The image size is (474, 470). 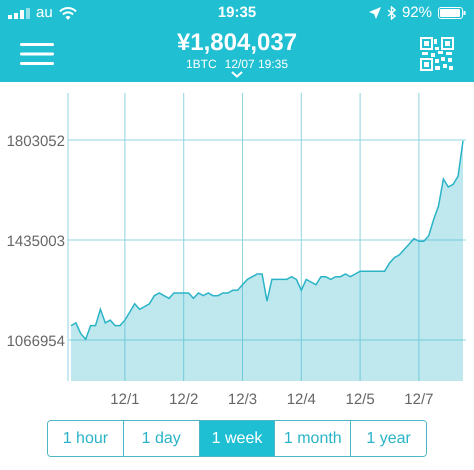 I want to click on battery-icon, so click(x=452, y=13).